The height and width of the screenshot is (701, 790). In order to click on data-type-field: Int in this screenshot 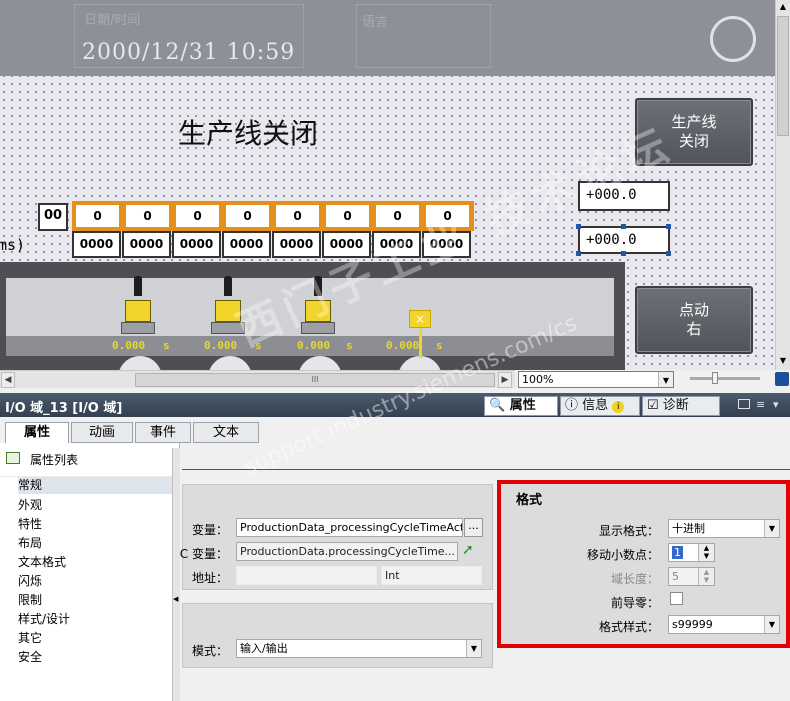, I will do `click(431, 575)`.